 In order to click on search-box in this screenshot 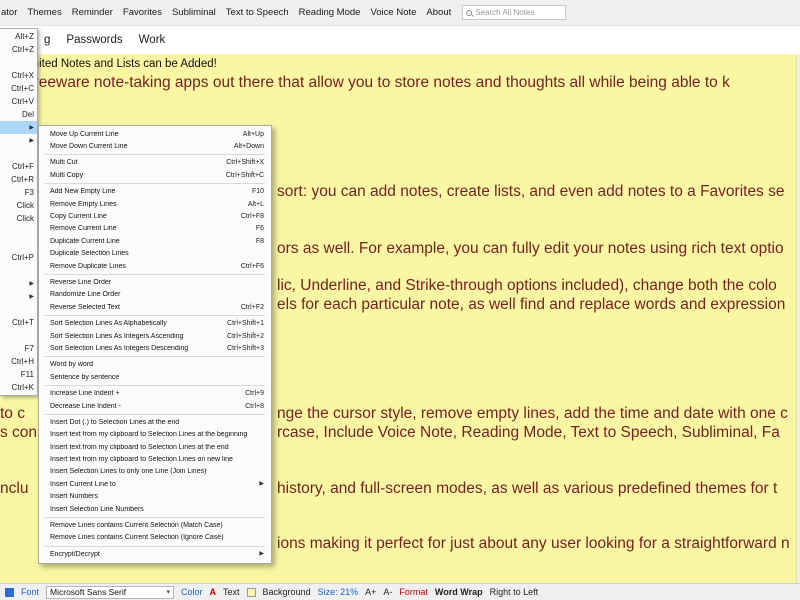, I will do `click(514, 12)`.